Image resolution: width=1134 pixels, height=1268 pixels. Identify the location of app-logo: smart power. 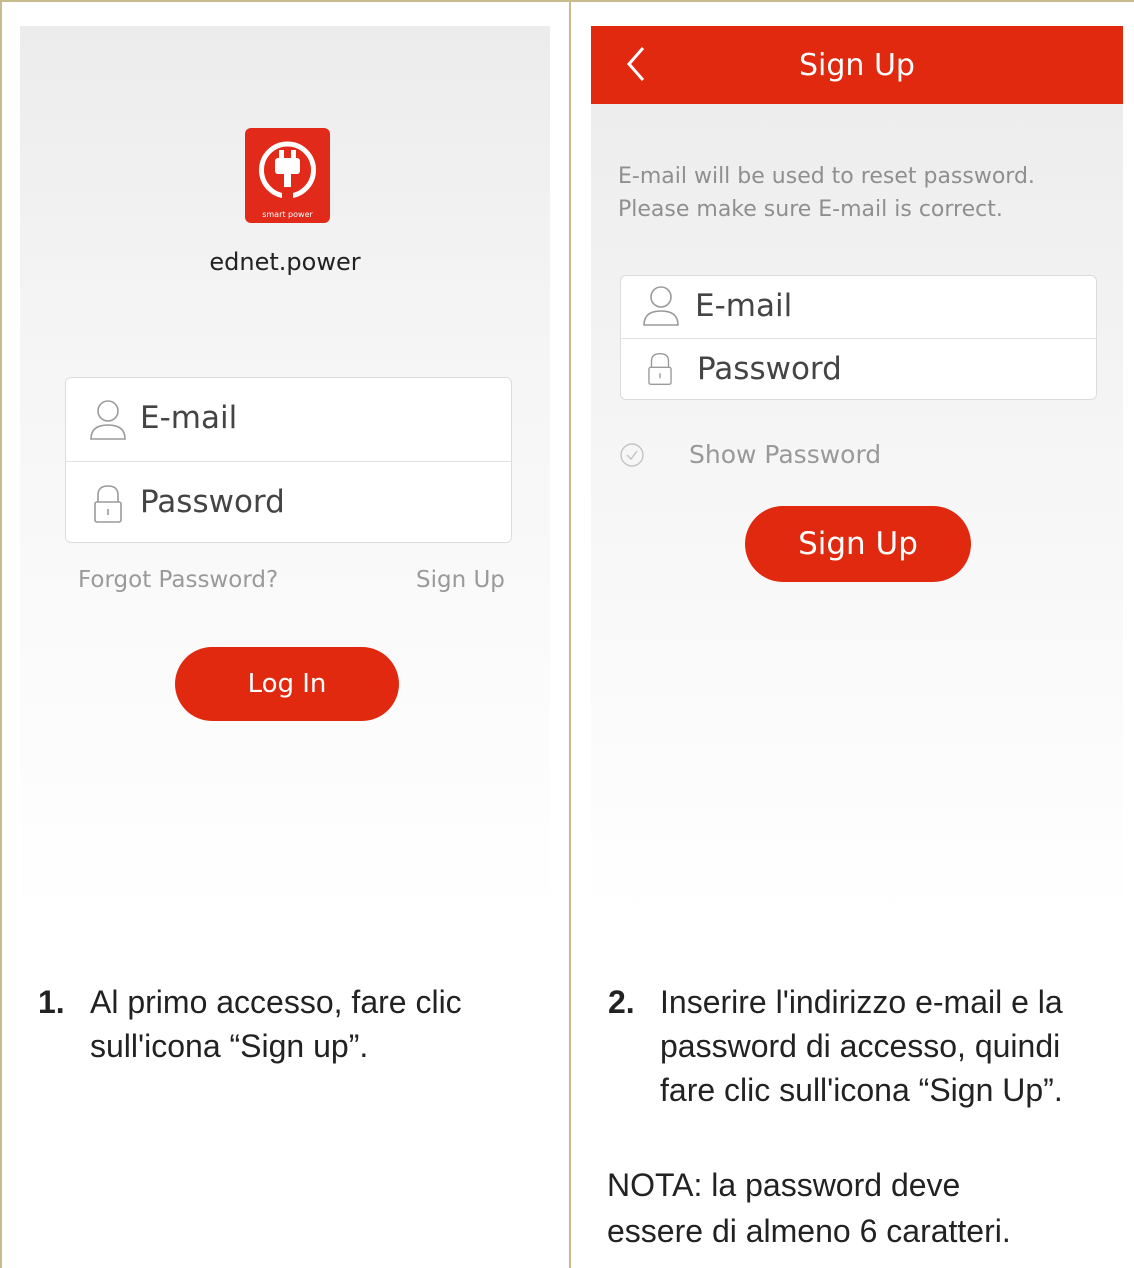
(287, 175).